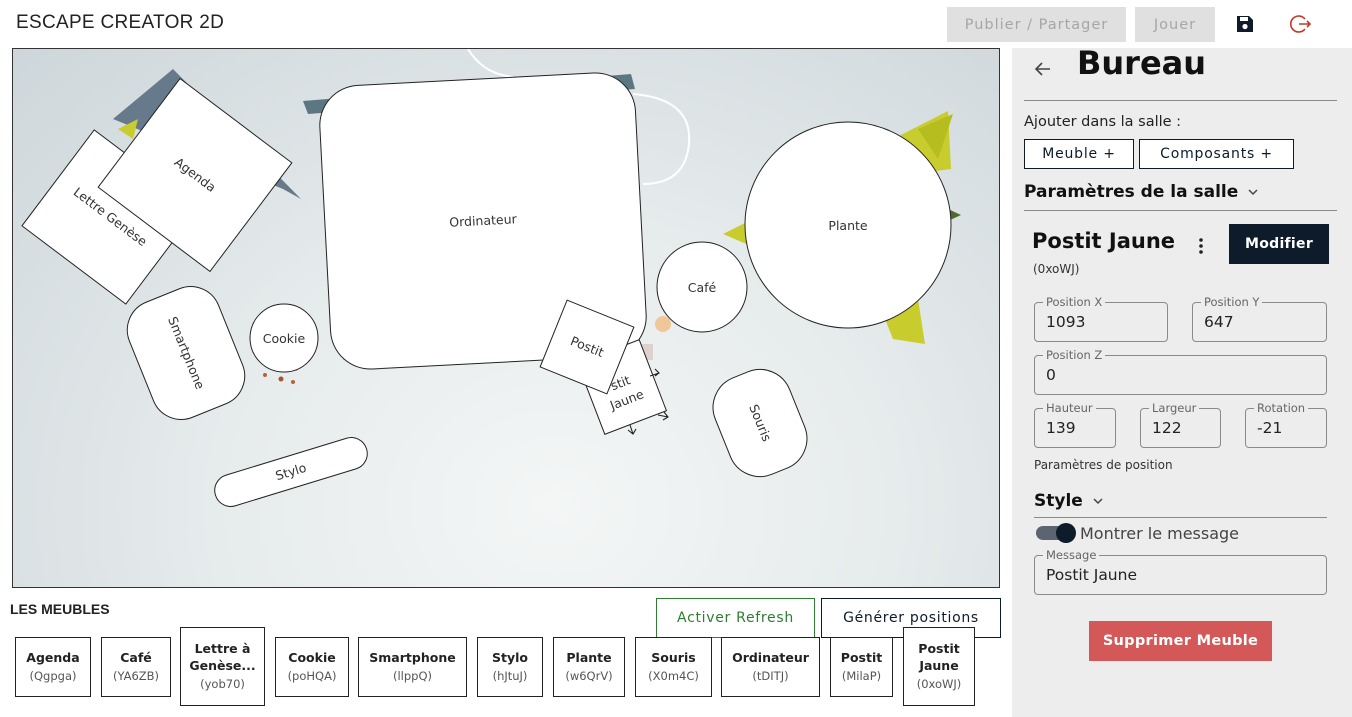  What do you see at coordinates (1058, 501) in the screenshot?
I see `style-title: Style` at bounding box center [1058, 501].